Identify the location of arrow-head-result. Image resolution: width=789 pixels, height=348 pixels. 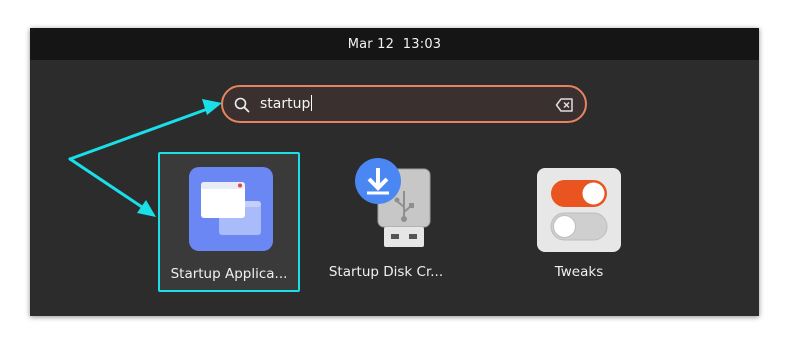
(146, 208).